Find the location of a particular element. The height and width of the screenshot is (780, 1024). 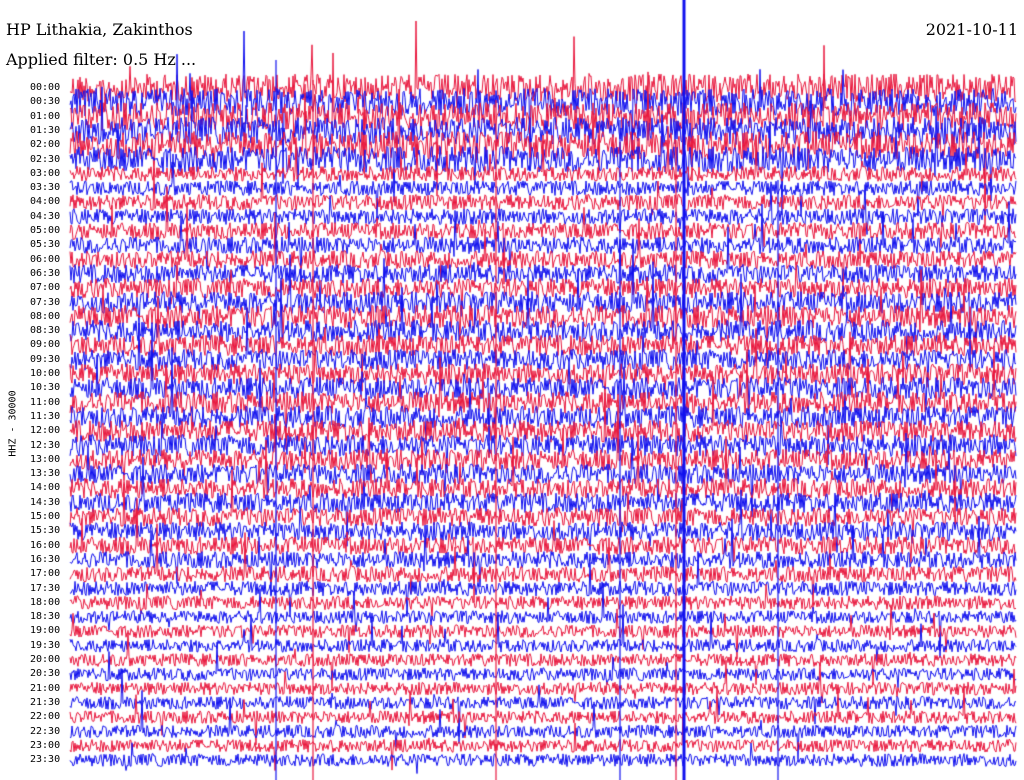

channel-label: HHZ - 30000 is located at coordinates (13, 423).